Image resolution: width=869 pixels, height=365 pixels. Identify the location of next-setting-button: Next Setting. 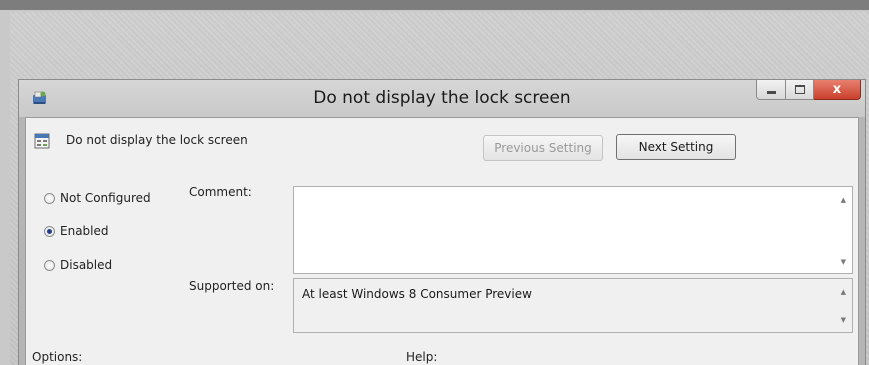
(676, 147).